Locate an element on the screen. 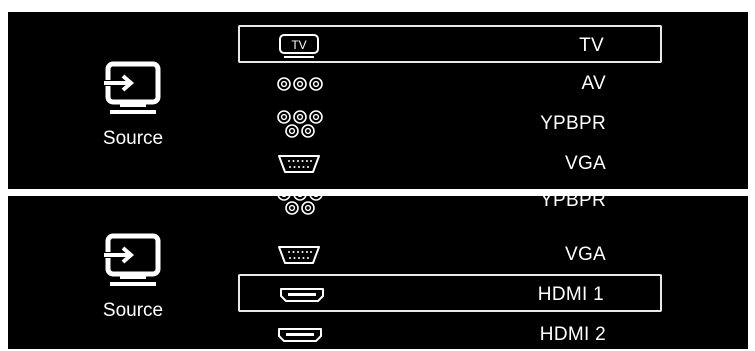 This screenshot has height=351, width=755. source-item-label: TV is located at coordinates (591, 45).